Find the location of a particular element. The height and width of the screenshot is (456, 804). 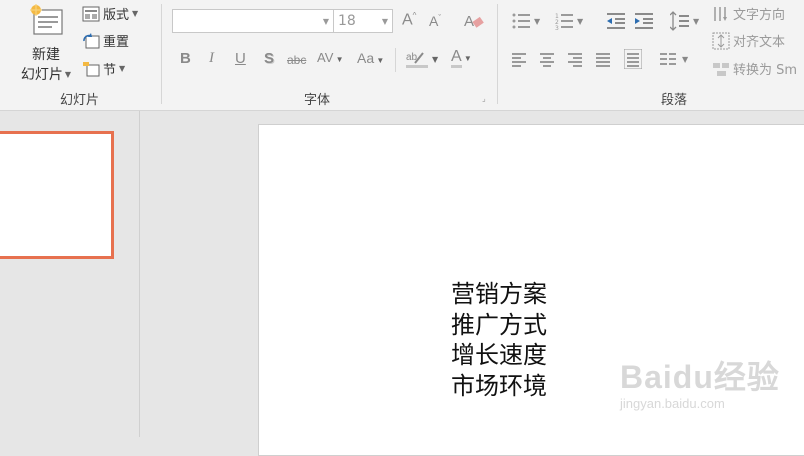

char-spacing-button: AV ▼ is located at coordinates (330, 57).